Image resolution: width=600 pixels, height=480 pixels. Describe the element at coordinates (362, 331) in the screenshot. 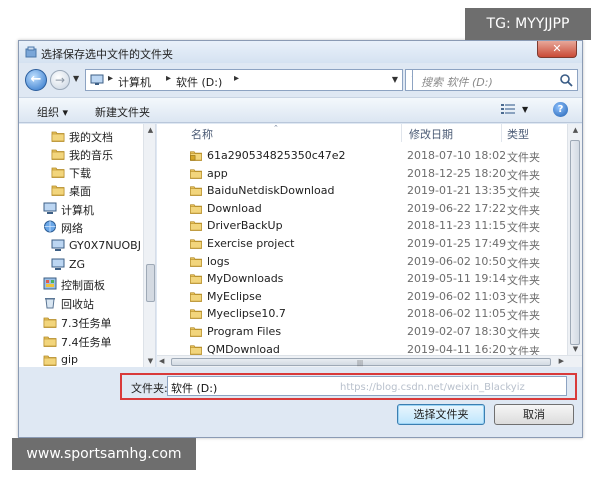

I see `file-row: Program Files 2019-02-07 18:30 文件夹` at that location.